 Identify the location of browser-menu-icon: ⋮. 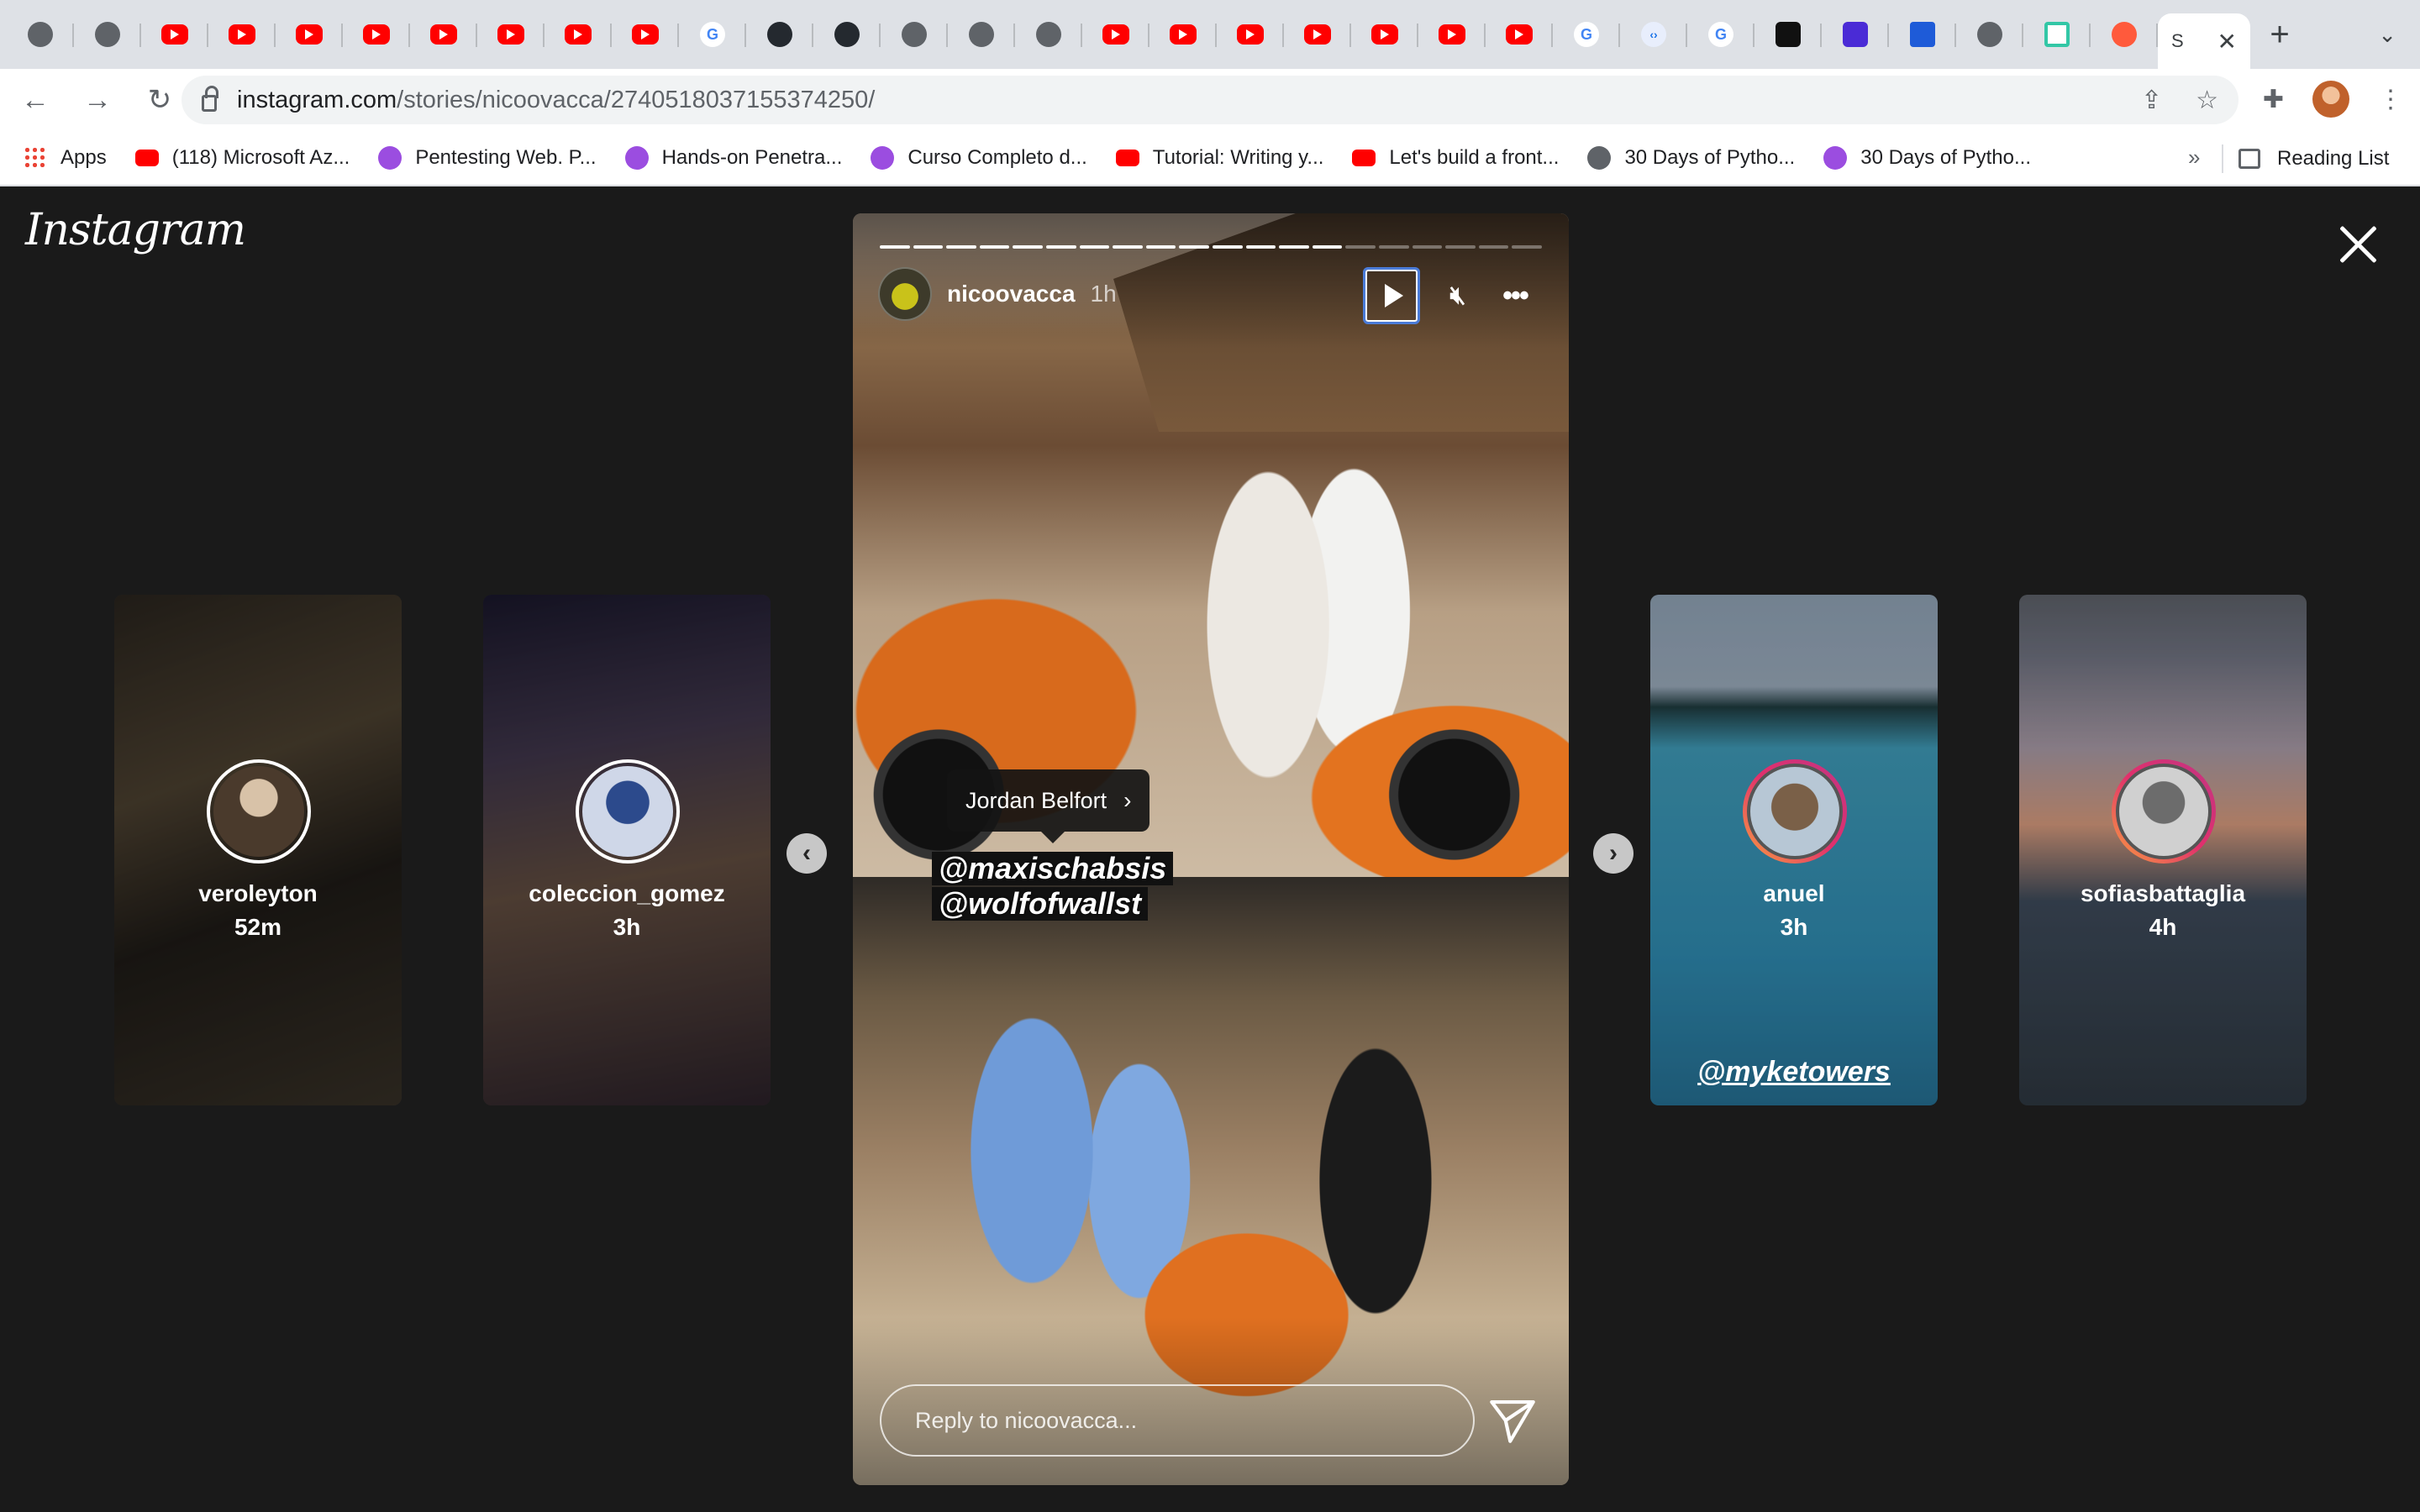
(2390, 99).